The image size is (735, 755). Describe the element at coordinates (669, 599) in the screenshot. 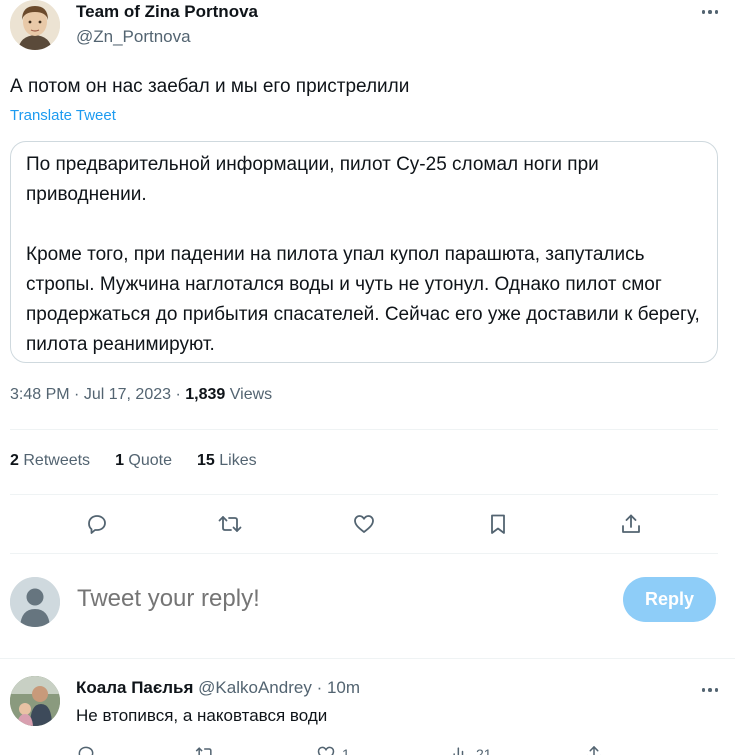

I see `reply-submit-button: Reply` at that location.